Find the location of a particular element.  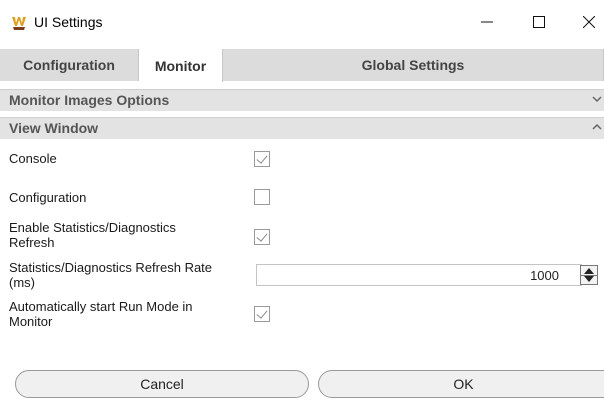

maximize-button is located at coordinates (538, 22).